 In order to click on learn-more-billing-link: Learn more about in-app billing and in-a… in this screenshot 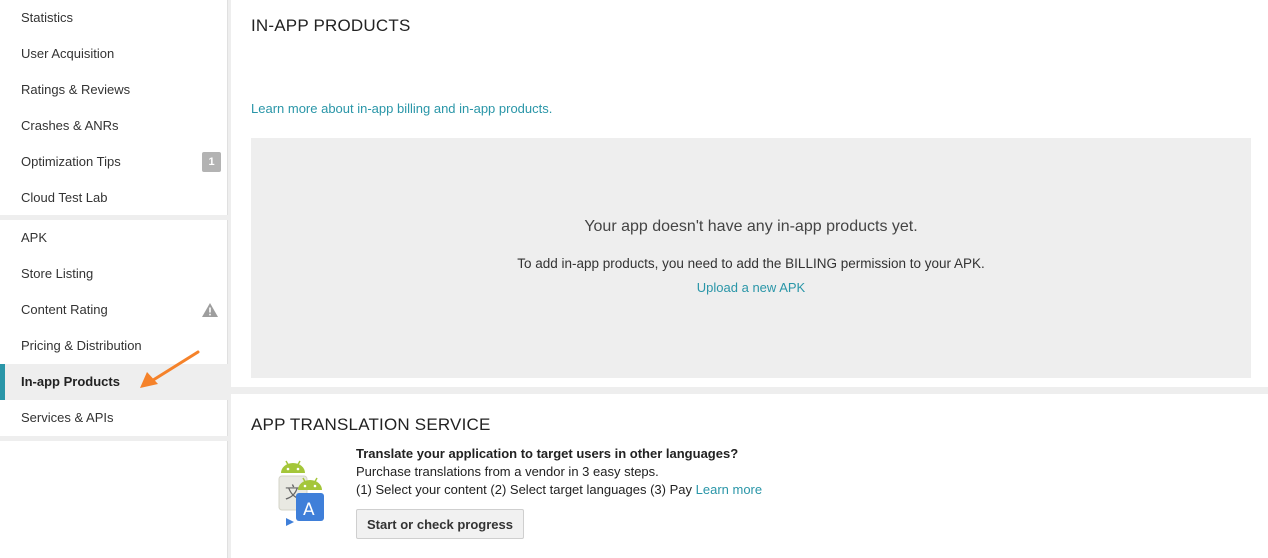, I will do `click(401, 108)`.